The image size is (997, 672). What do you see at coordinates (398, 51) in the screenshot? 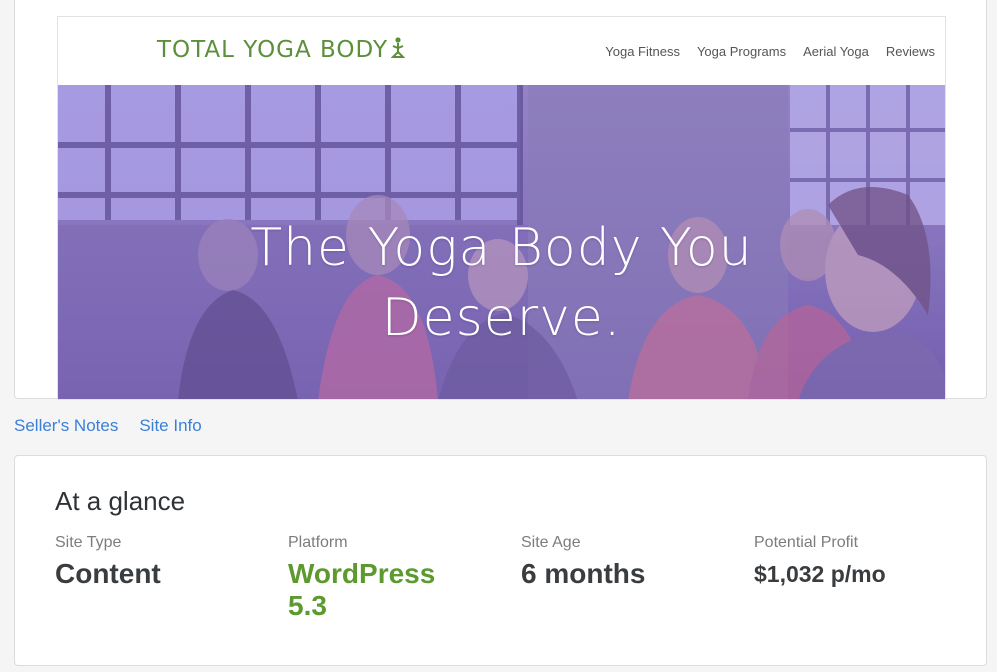
I see `yoga-figure-icon` at bounding box center [398, 51].